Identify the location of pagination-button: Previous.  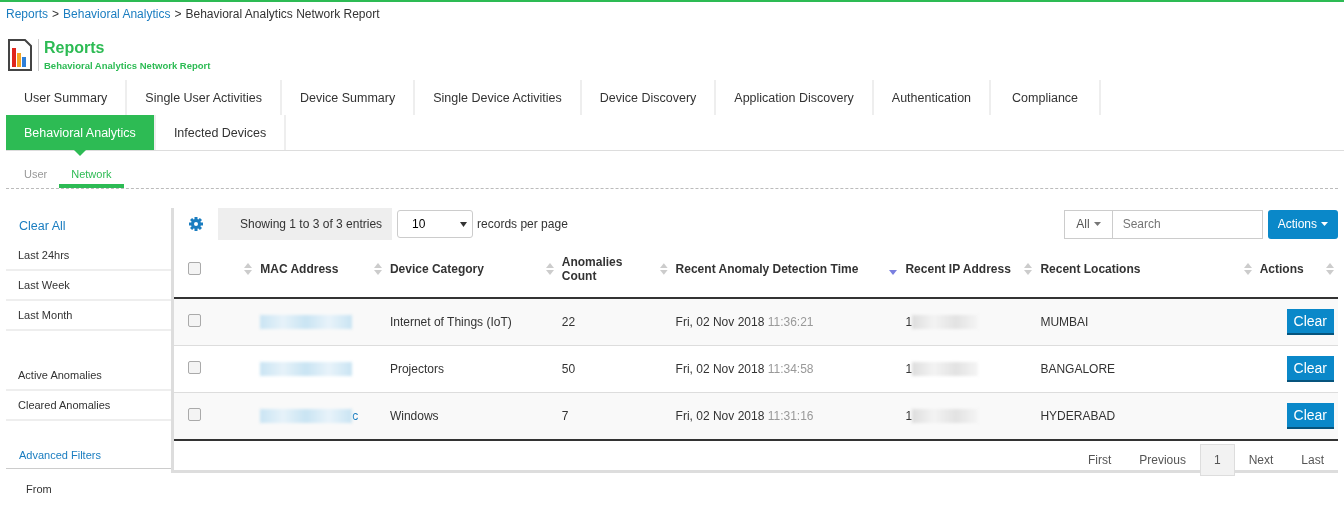
(1162, 460).